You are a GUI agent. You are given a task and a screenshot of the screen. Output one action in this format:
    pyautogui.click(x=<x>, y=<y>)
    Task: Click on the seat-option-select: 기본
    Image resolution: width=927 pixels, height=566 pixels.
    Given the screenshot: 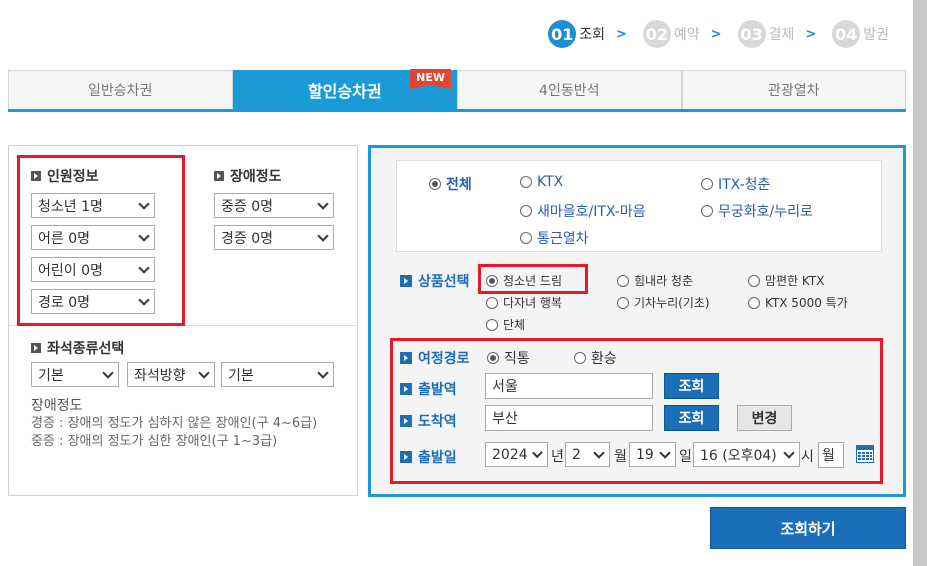 What is the action you would take?
    pyautogui.click(x=277, y=374)
    